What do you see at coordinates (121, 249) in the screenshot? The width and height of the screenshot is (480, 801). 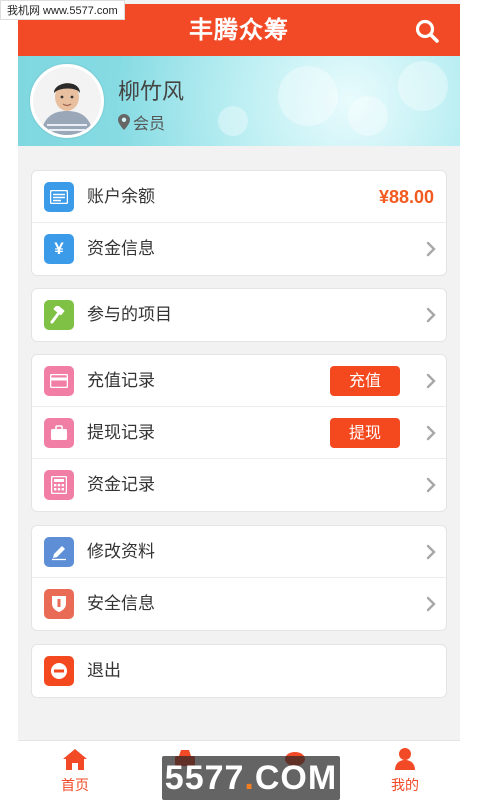 I see `row-label: 资金信息` at bounding box center [121, 249].